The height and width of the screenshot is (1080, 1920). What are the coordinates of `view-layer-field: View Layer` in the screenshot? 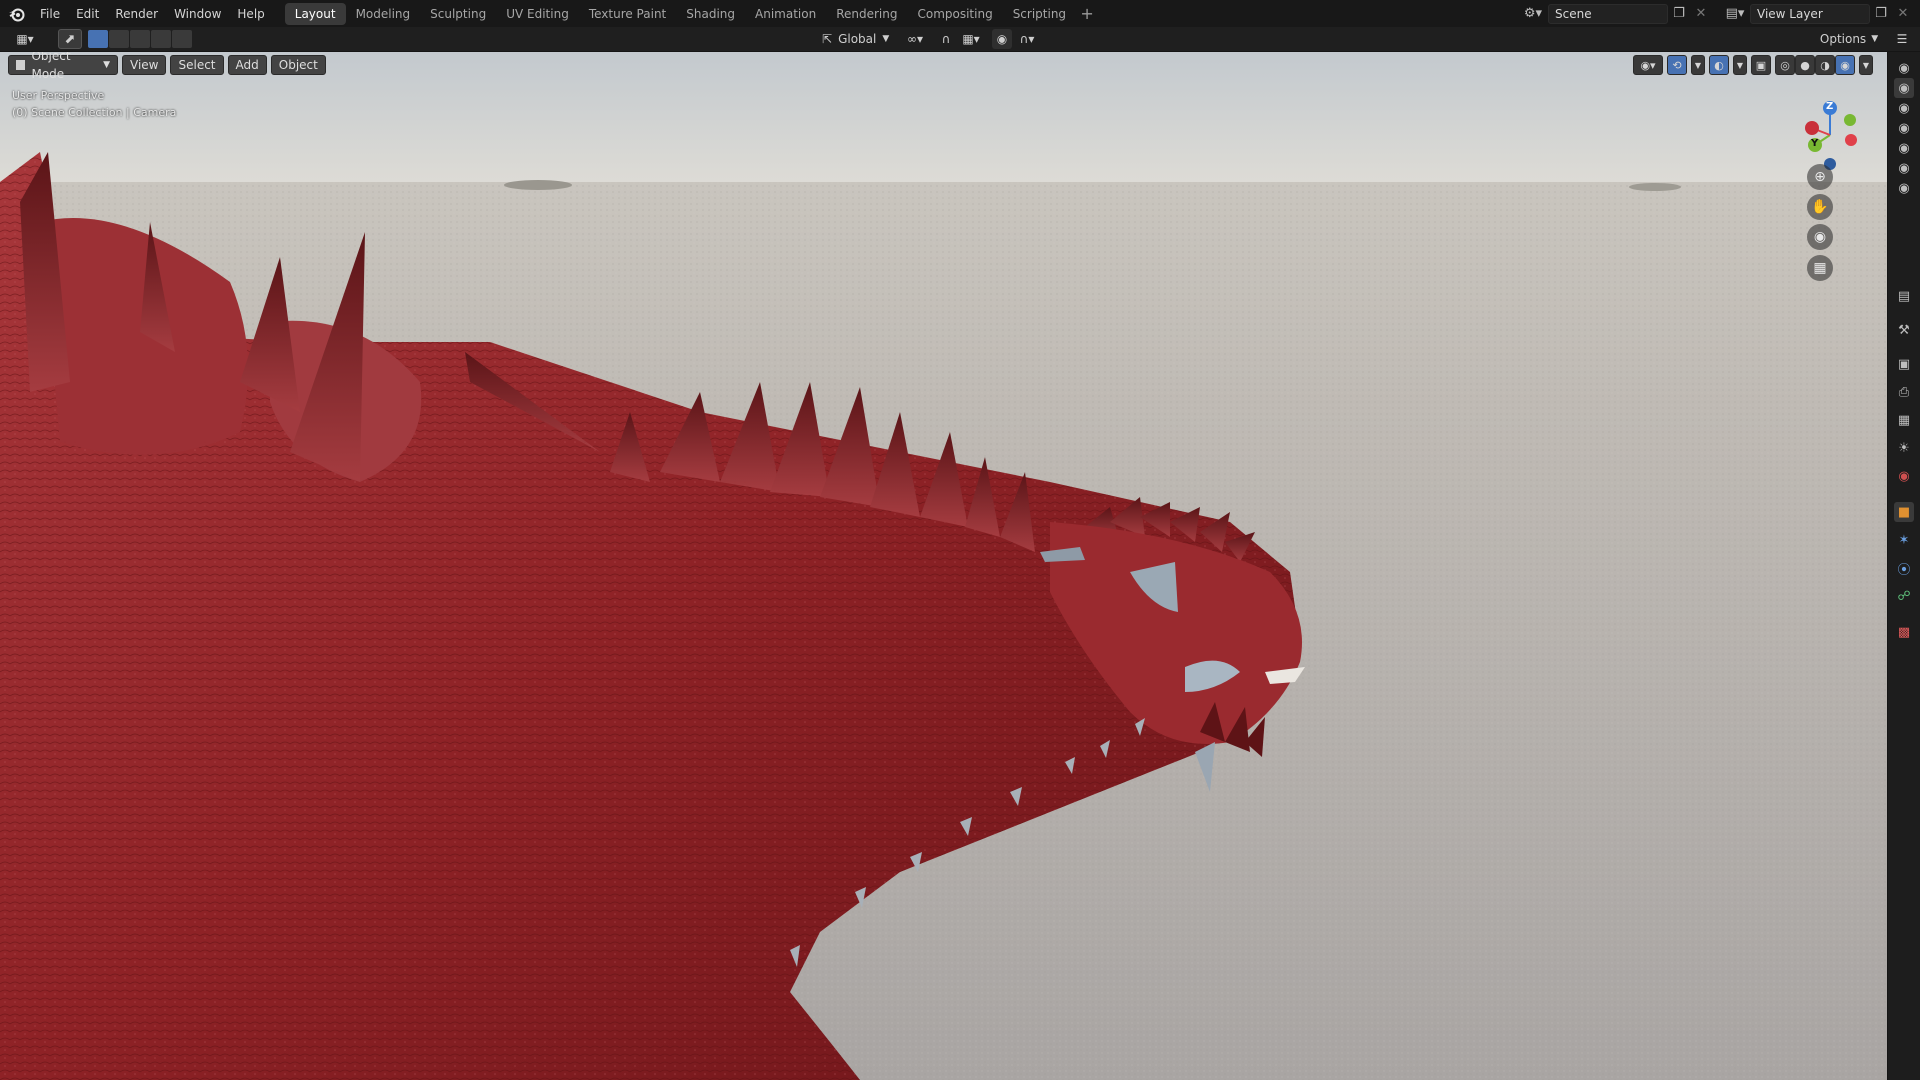 It's located at (1810, 13).